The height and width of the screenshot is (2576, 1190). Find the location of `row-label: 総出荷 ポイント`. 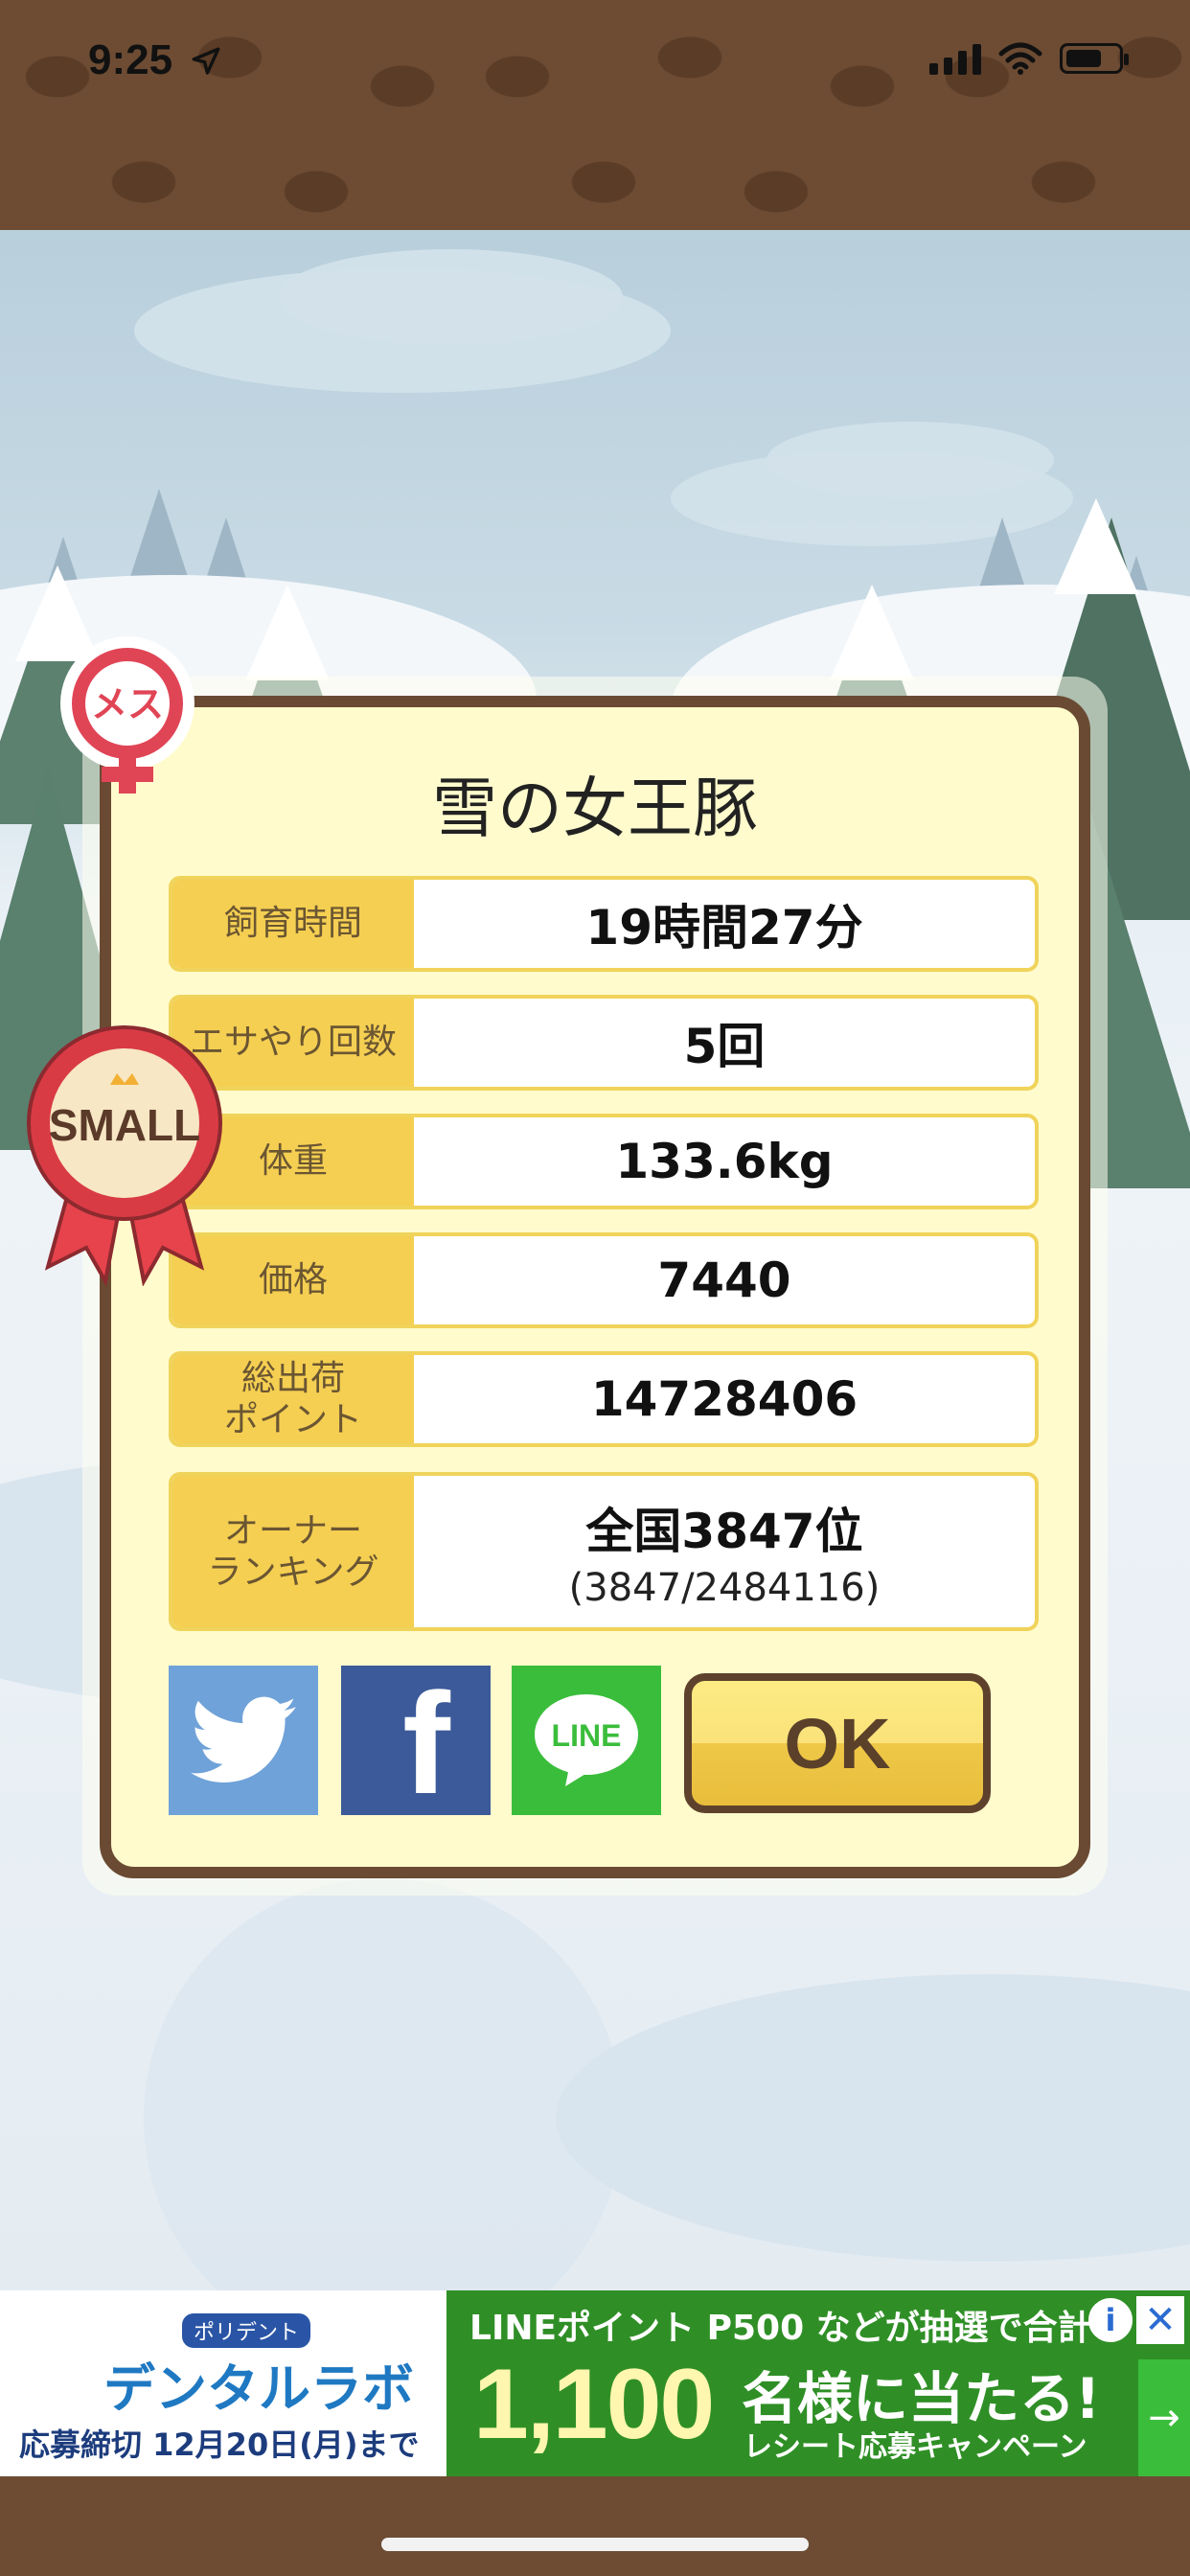

row-label: 総出荷 ポイント is located at coordinates (293, 1399).